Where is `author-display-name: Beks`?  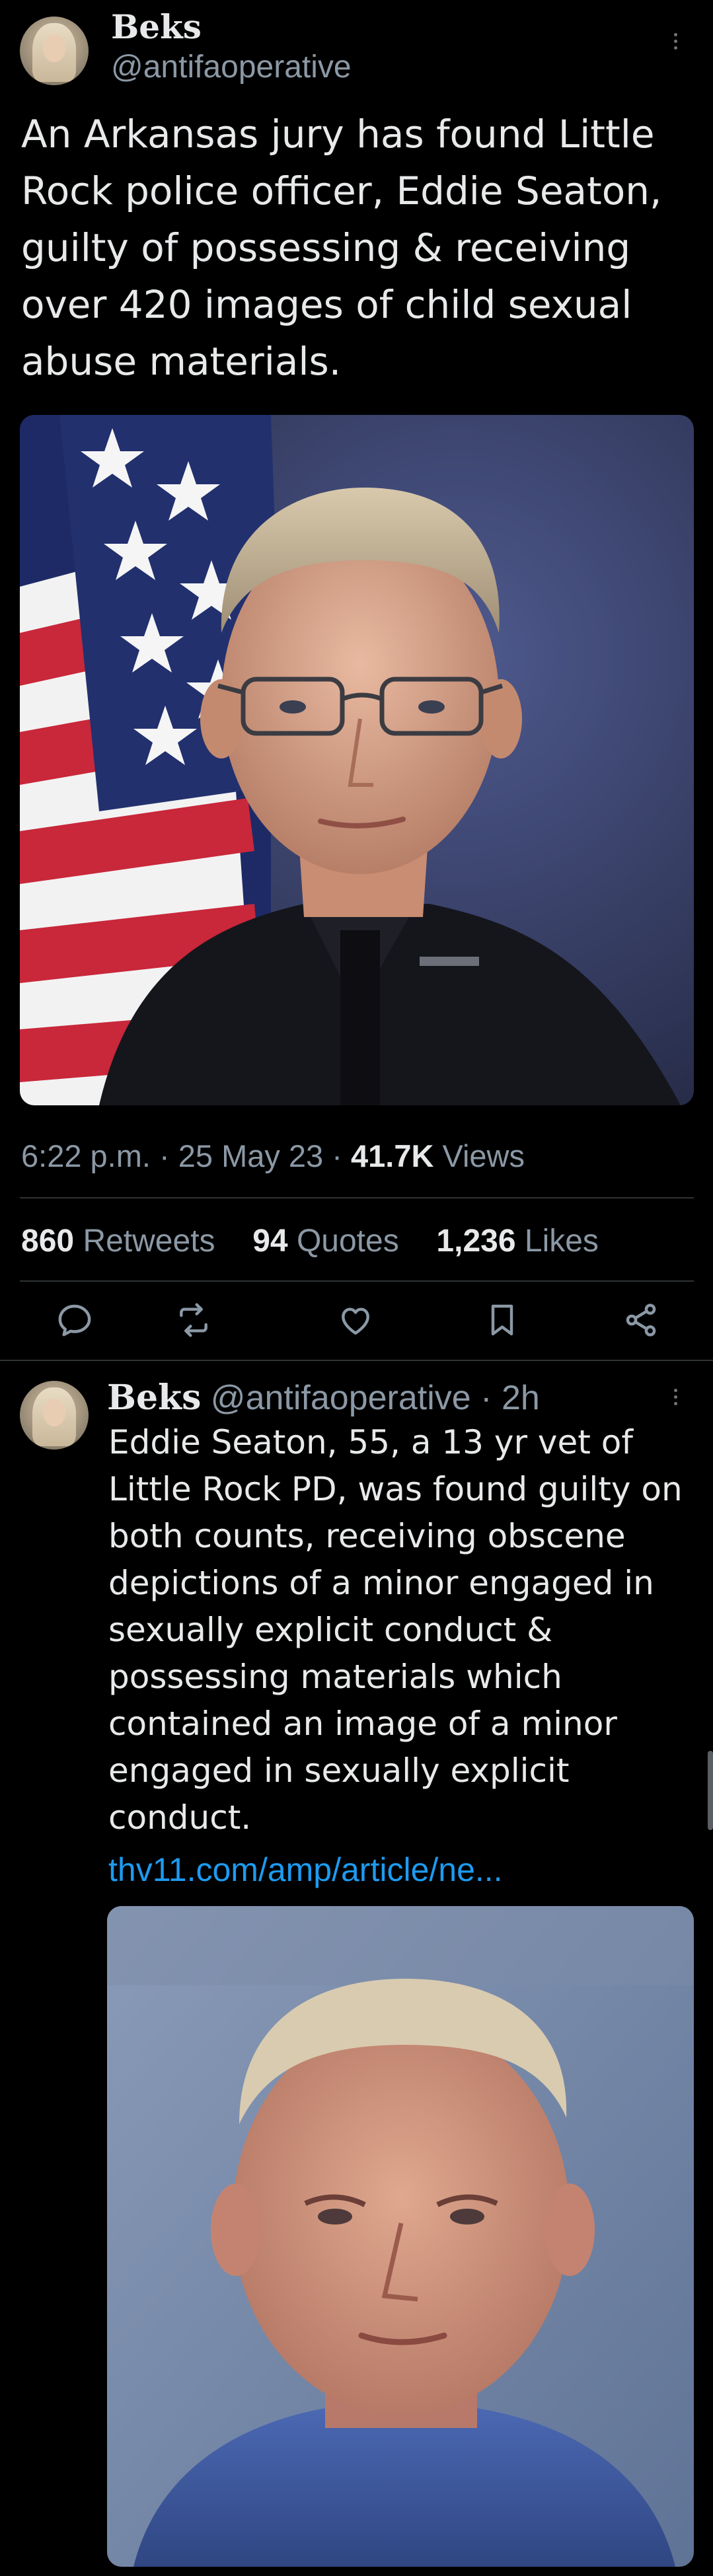
author-display-name: Beks is located at coordinates (156, 27).